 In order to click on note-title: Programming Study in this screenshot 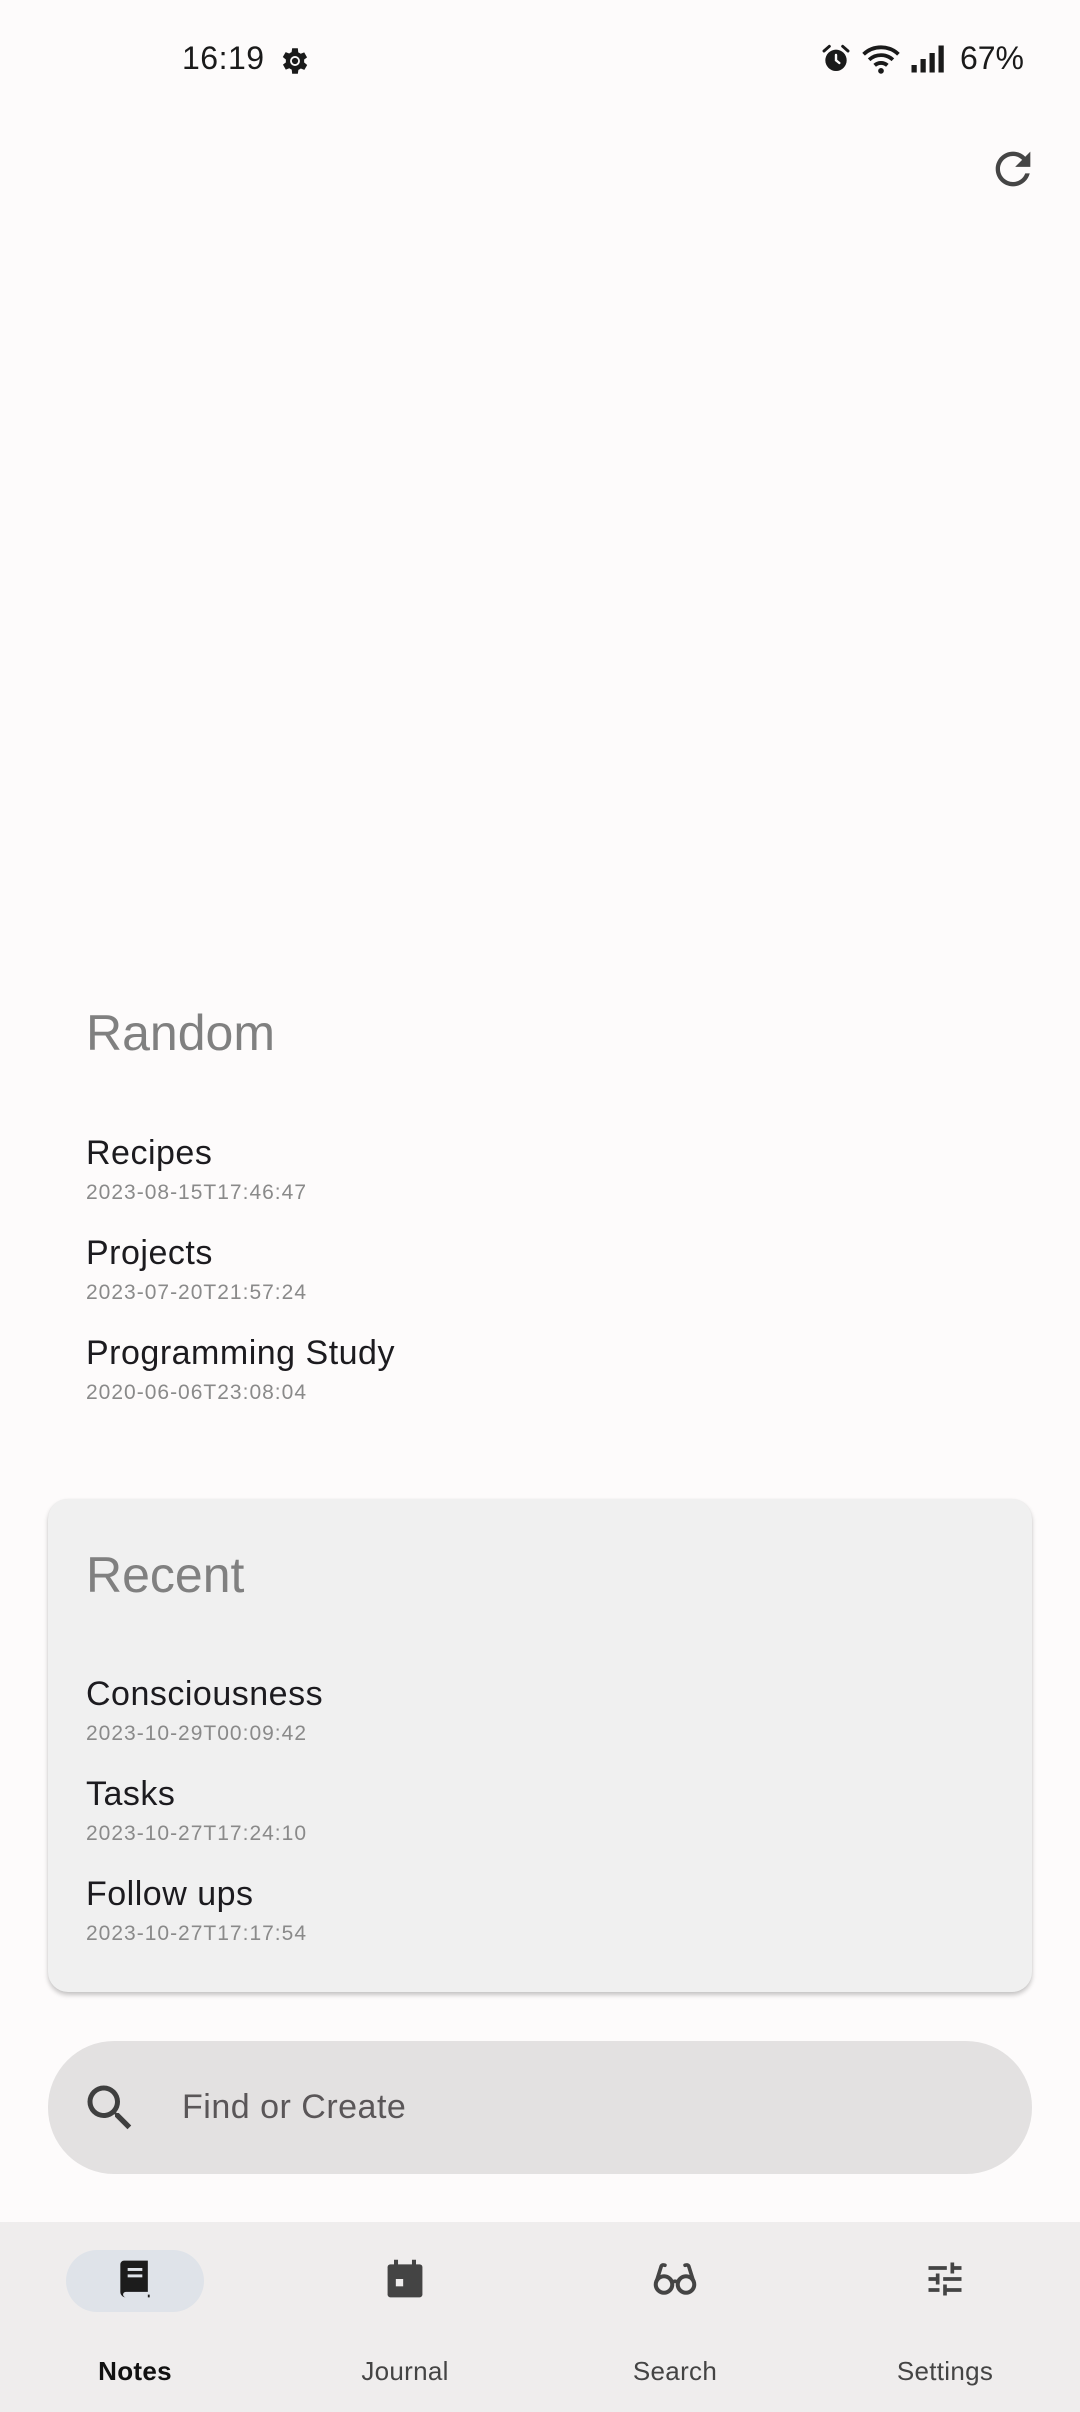, I will do `click(240, 1353)`.